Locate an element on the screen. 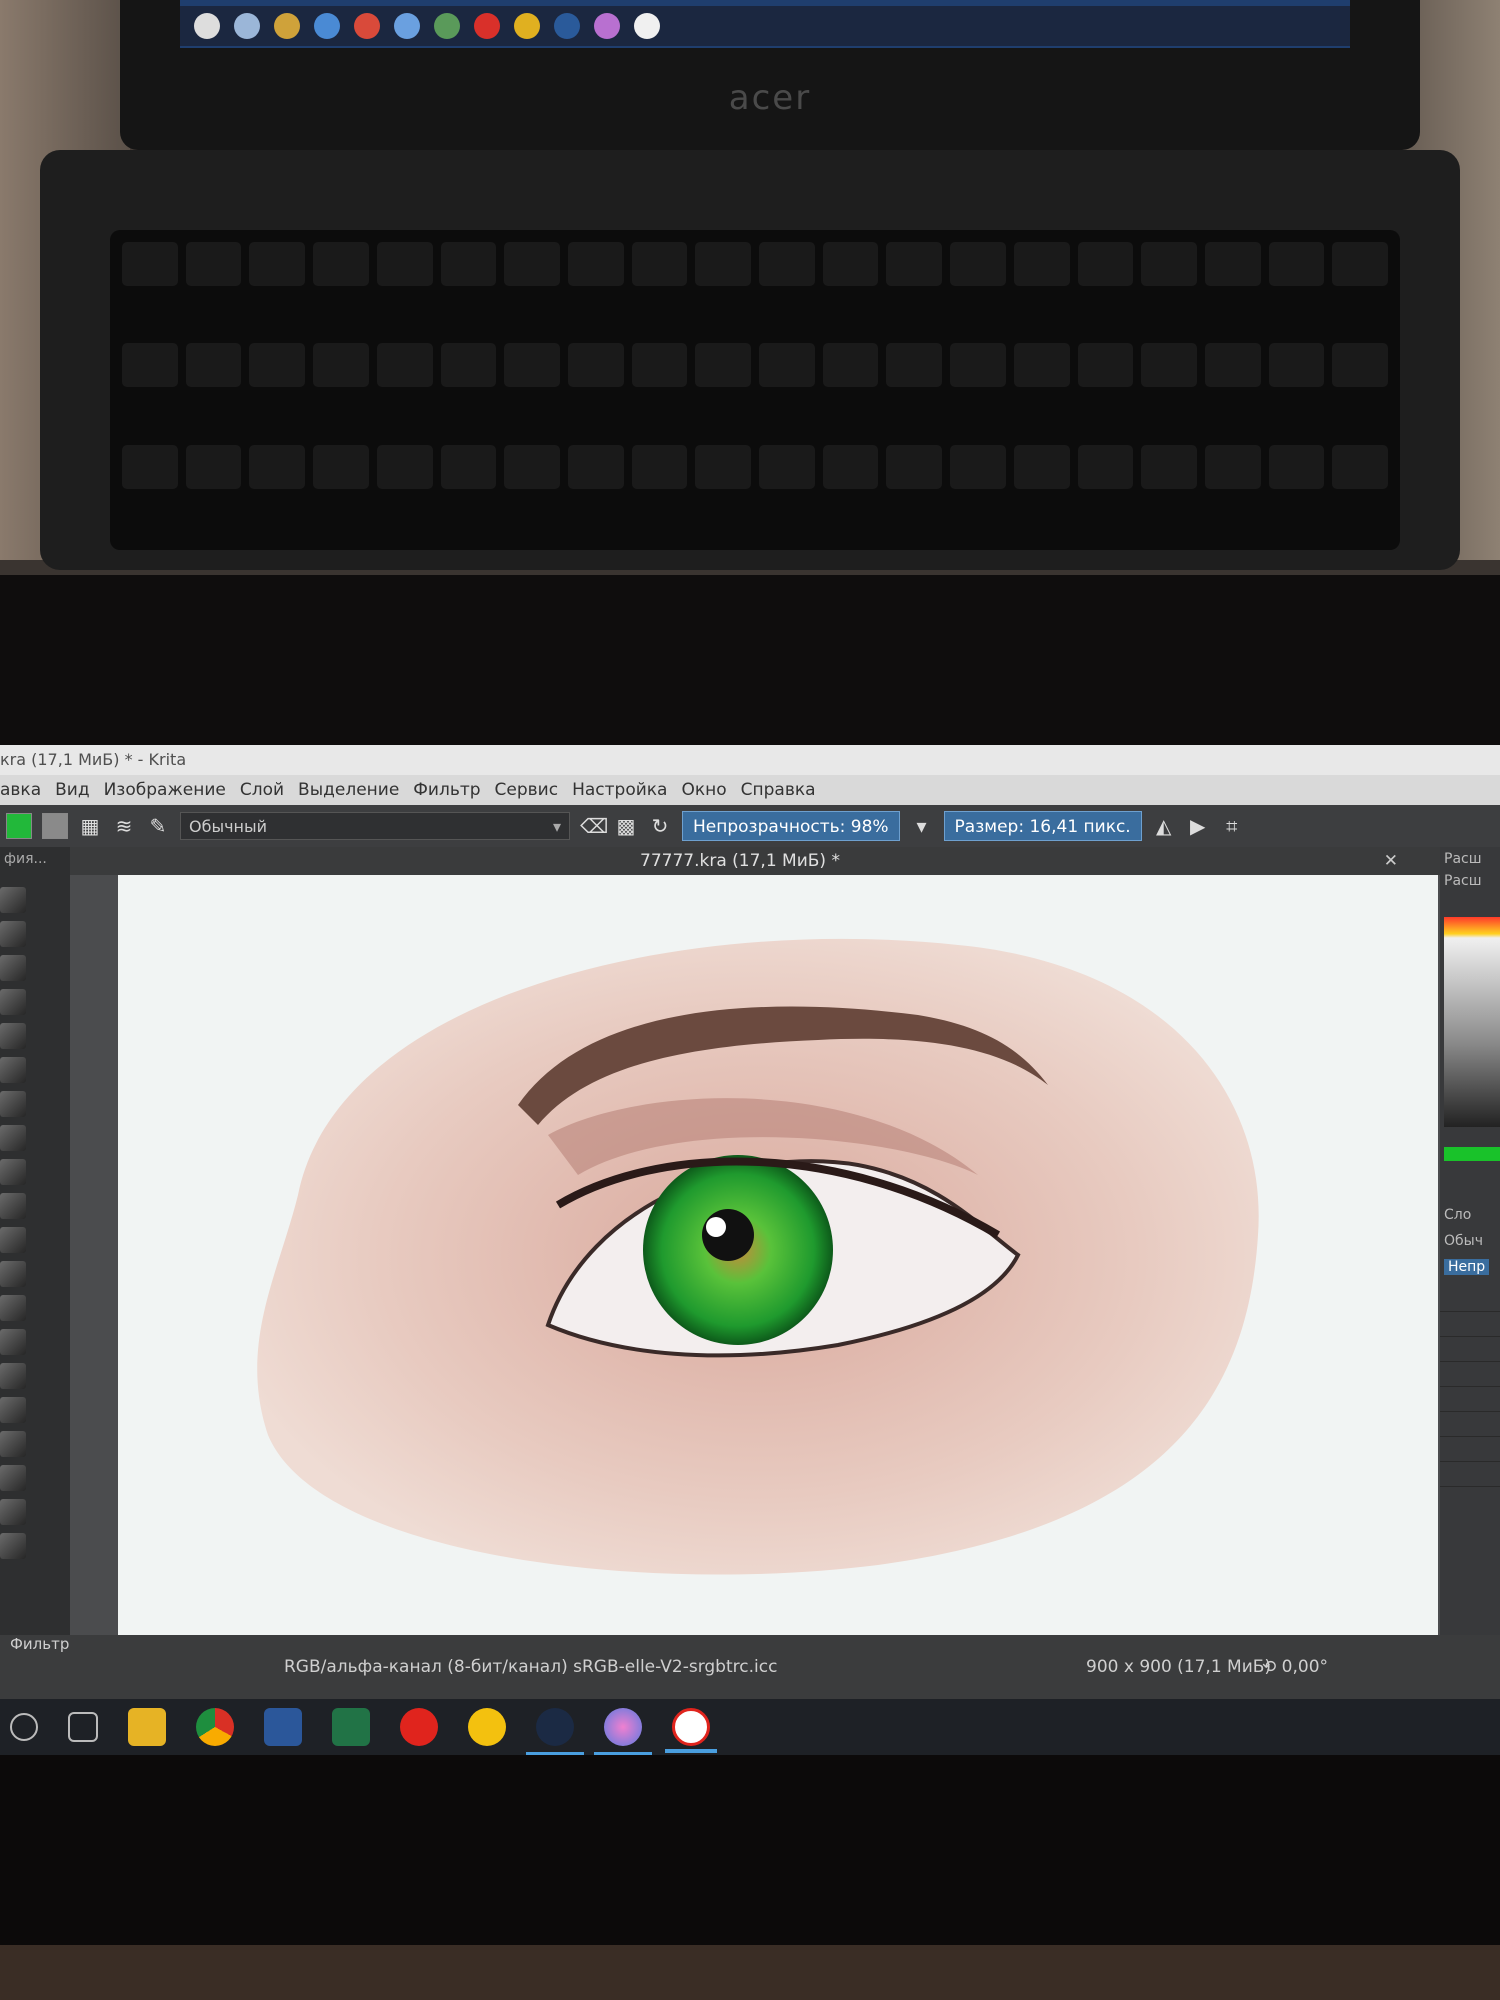 The image size is (1500, 2000). monitor-bezel-top is located at coordinates (750, 660).